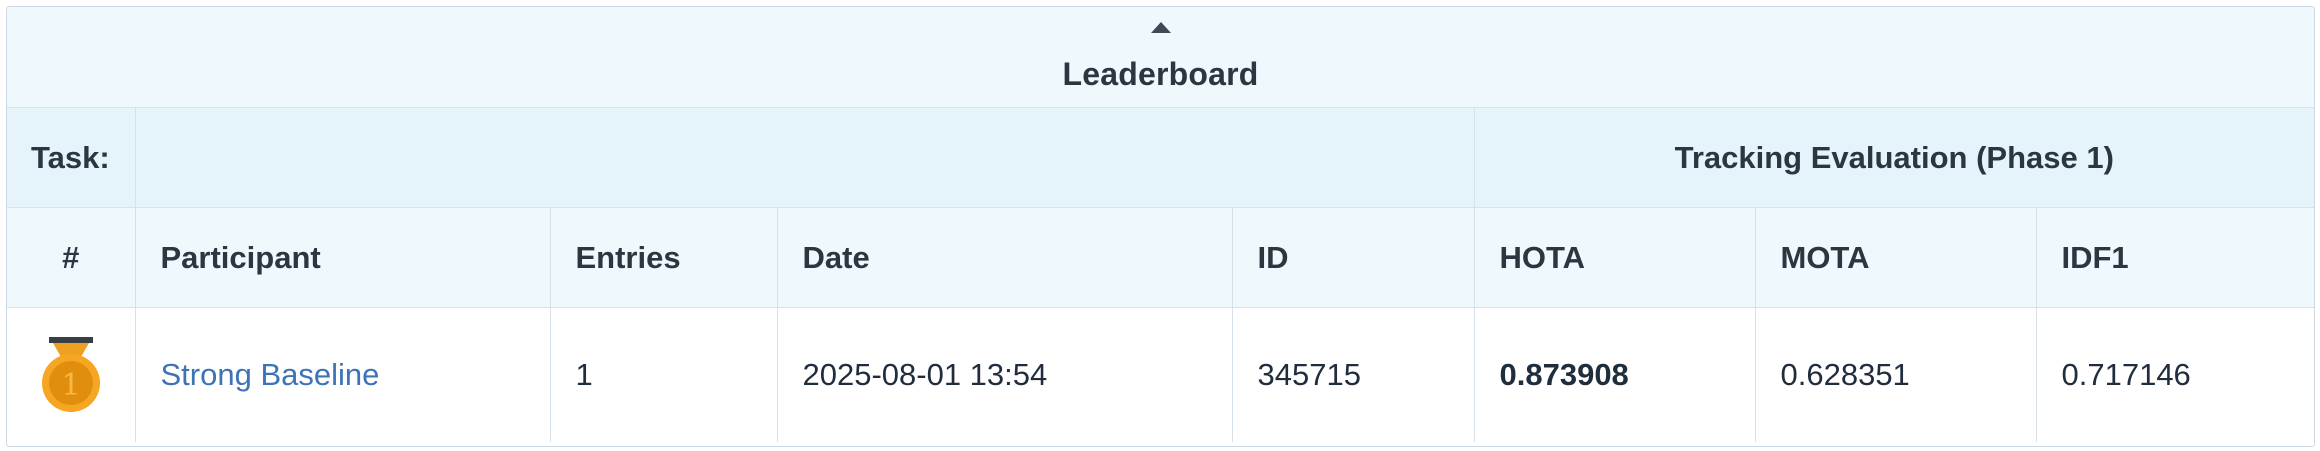 The image size is (2320, 451). Describe the element at coordinates (1004, 374) in the screenshot. I see `date-cell: 2025-08-01 13:54` at that location.